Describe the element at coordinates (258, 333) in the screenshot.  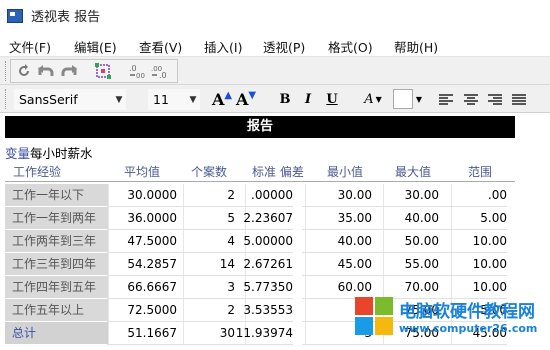
I see `sd-cell: 11.93974` at that location.